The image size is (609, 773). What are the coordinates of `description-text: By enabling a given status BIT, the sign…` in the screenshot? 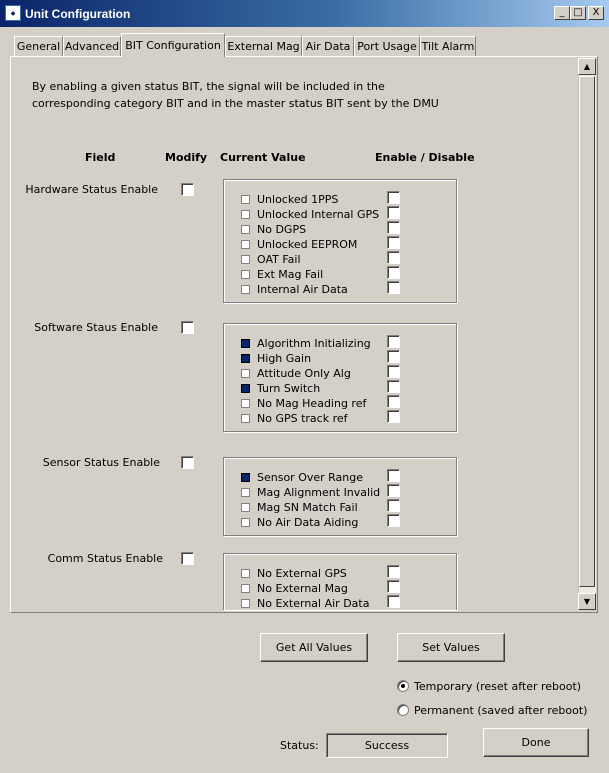 It's located at (235, 95).